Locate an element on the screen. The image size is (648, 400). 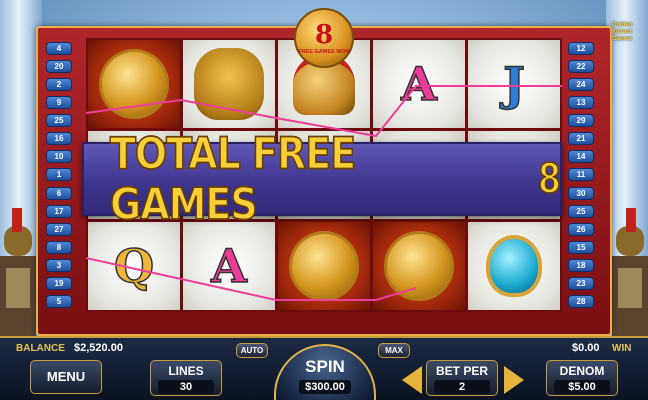
menu-button: MENU is located at coordinates (66, 377).